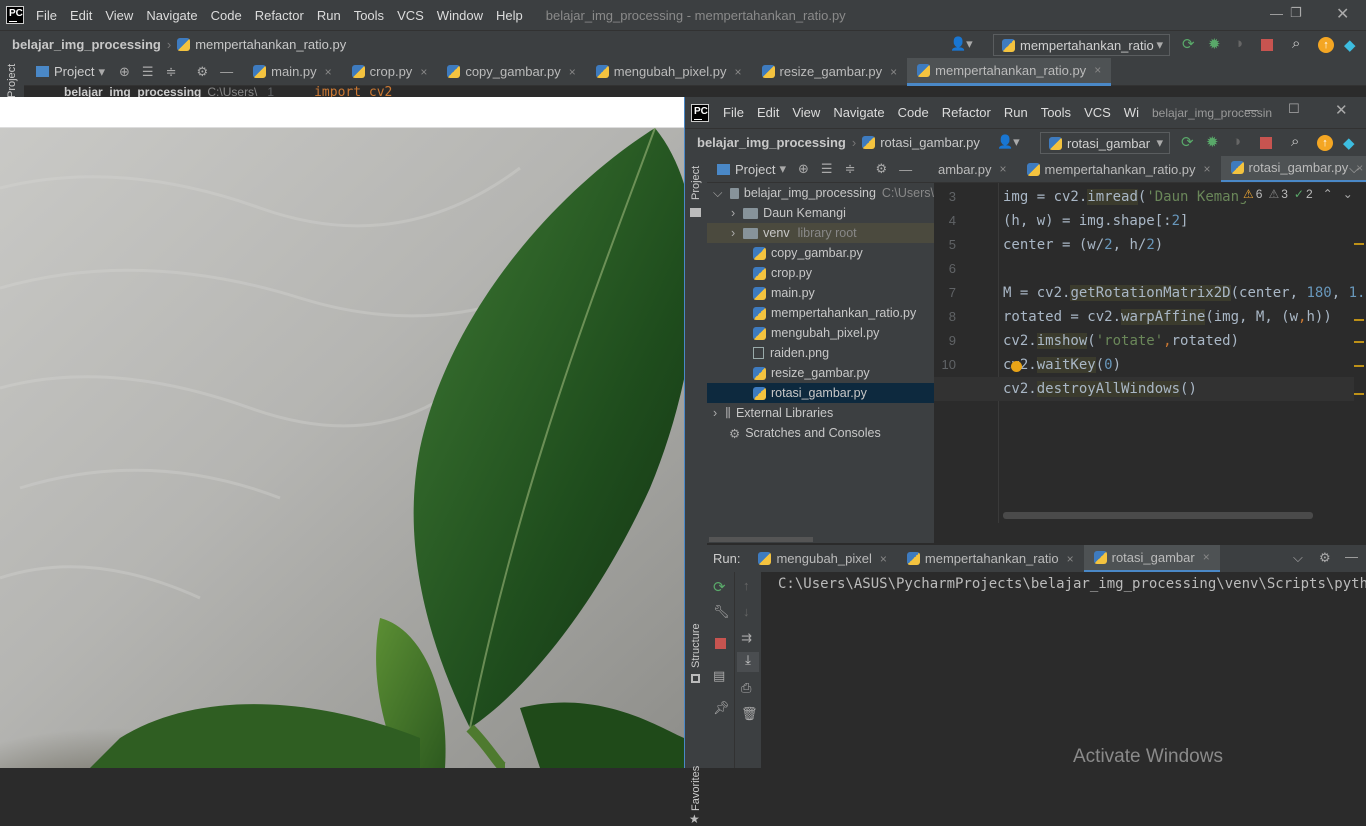 This screenshot has width=1366, height=826. What do you see at coordinates (820, 253) in the screenshot?
I see `tree-file: copy_gambar.py` at bounding box center [820, 253].